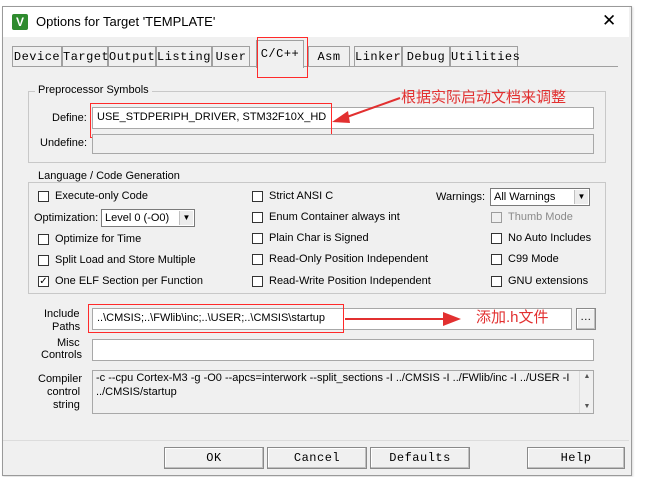 This screenshot has height=477, width=657. What do you see at coordinates (496, 217) in the screenshot?
I see `thumb-mode-checkbox` at bounding box center [496, 217].